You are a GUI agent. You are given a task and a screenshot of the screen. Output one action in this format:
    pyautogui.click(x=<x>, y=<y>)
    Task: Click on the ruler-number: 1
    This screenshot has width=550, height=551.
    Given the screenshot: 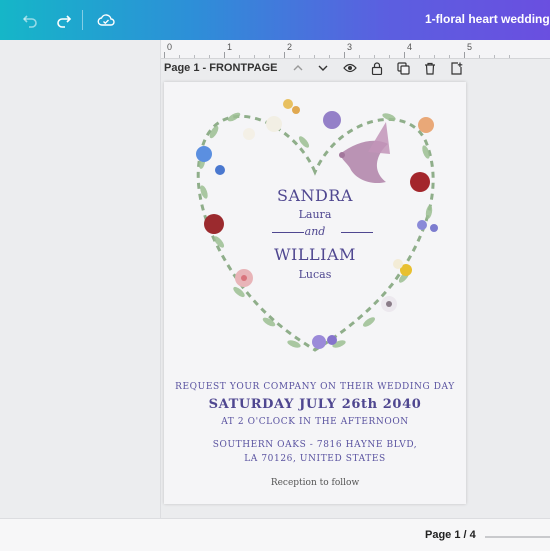 What is the action you would take?
    pyautogui.click(x=230, y=47)
    